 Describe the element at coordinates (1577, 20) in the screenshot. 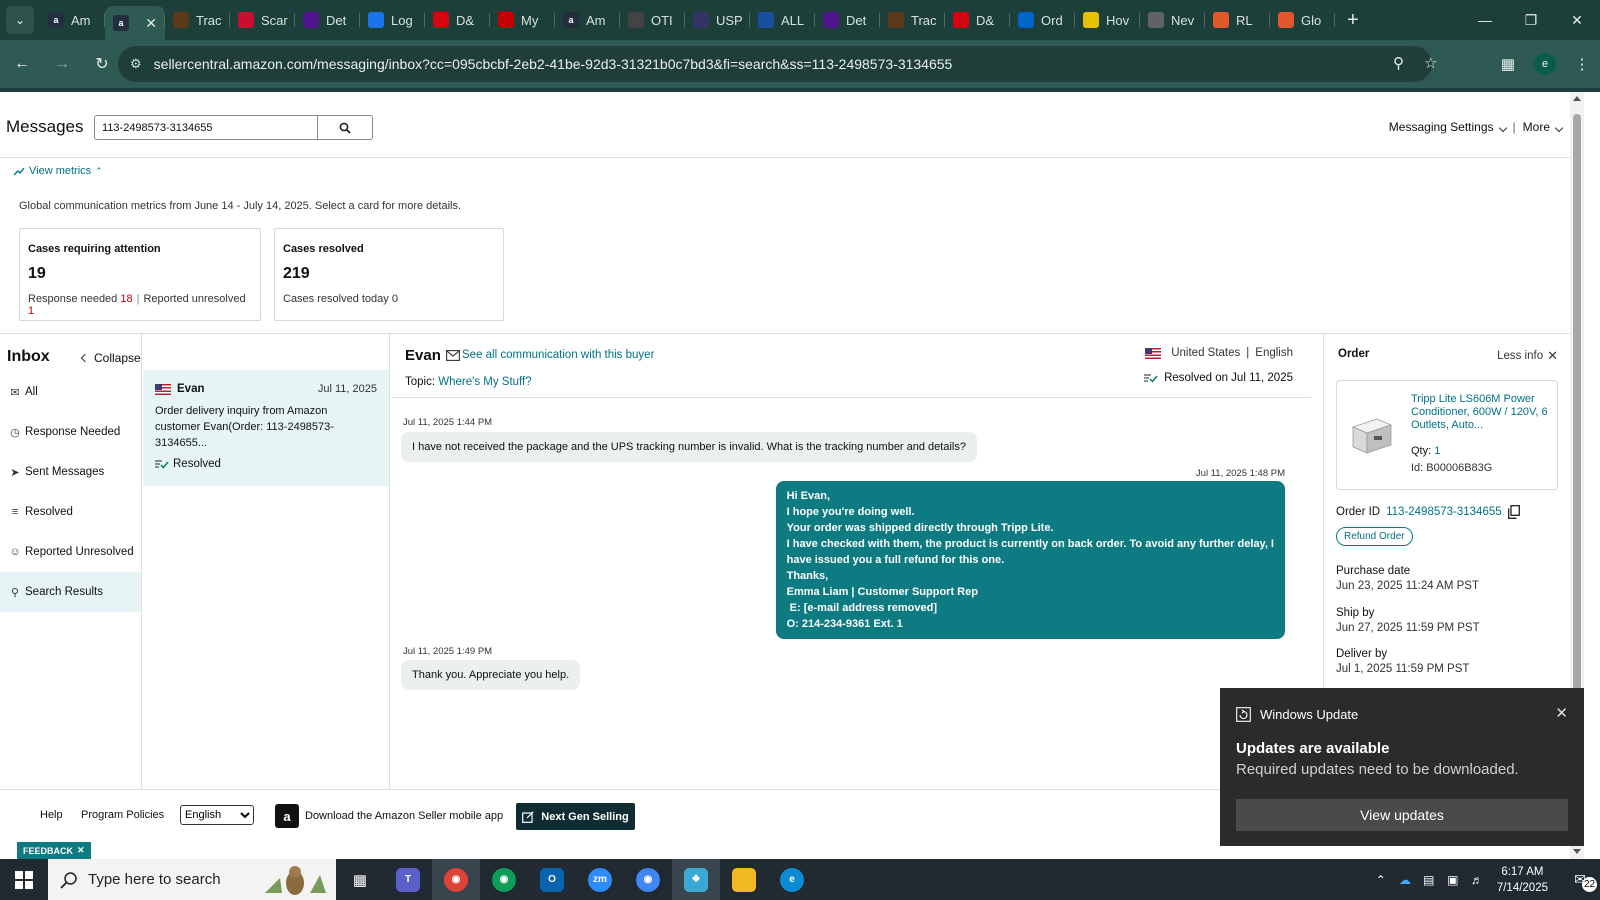

I see `close-window-icon: ✕` at that location.